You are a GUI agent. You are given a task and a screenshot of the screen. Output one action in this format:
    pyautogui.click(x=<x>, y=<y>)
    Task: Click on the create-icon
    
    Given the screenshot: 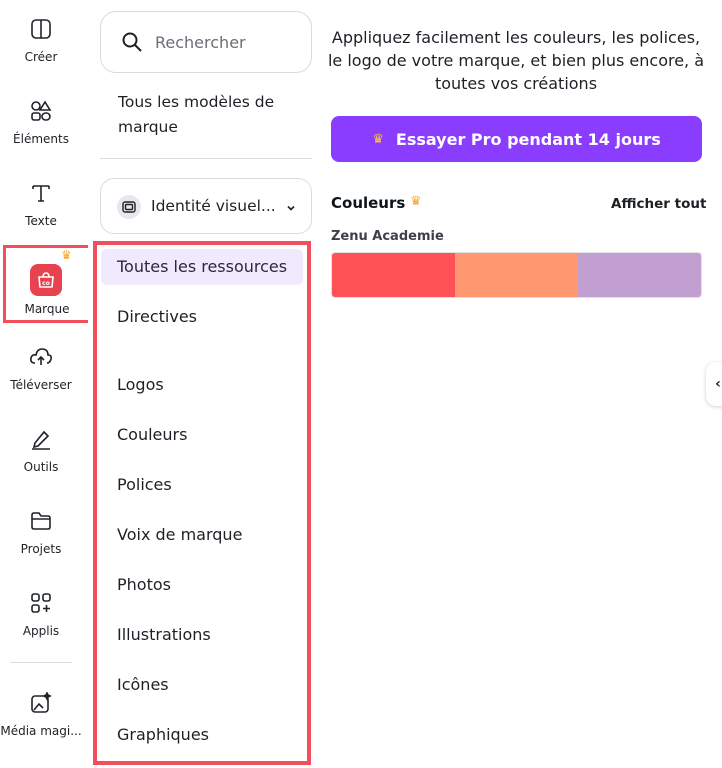 What is the action you would take?
    pyautogui.click(x=41, y=29)
    